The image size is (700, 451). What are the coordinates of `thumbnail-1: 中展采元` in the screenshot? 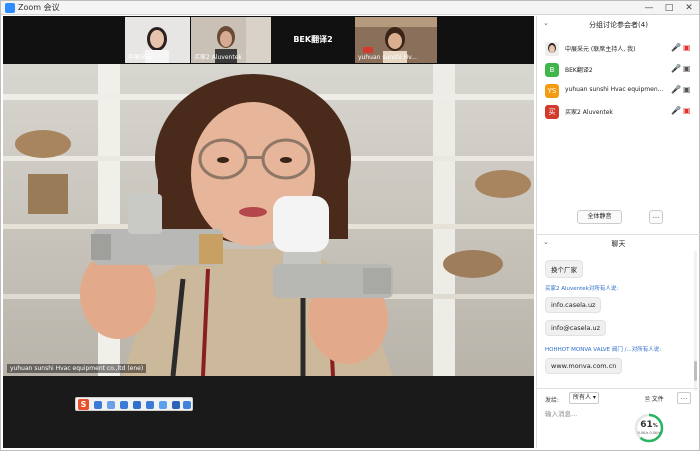 It's located at (157, 40).